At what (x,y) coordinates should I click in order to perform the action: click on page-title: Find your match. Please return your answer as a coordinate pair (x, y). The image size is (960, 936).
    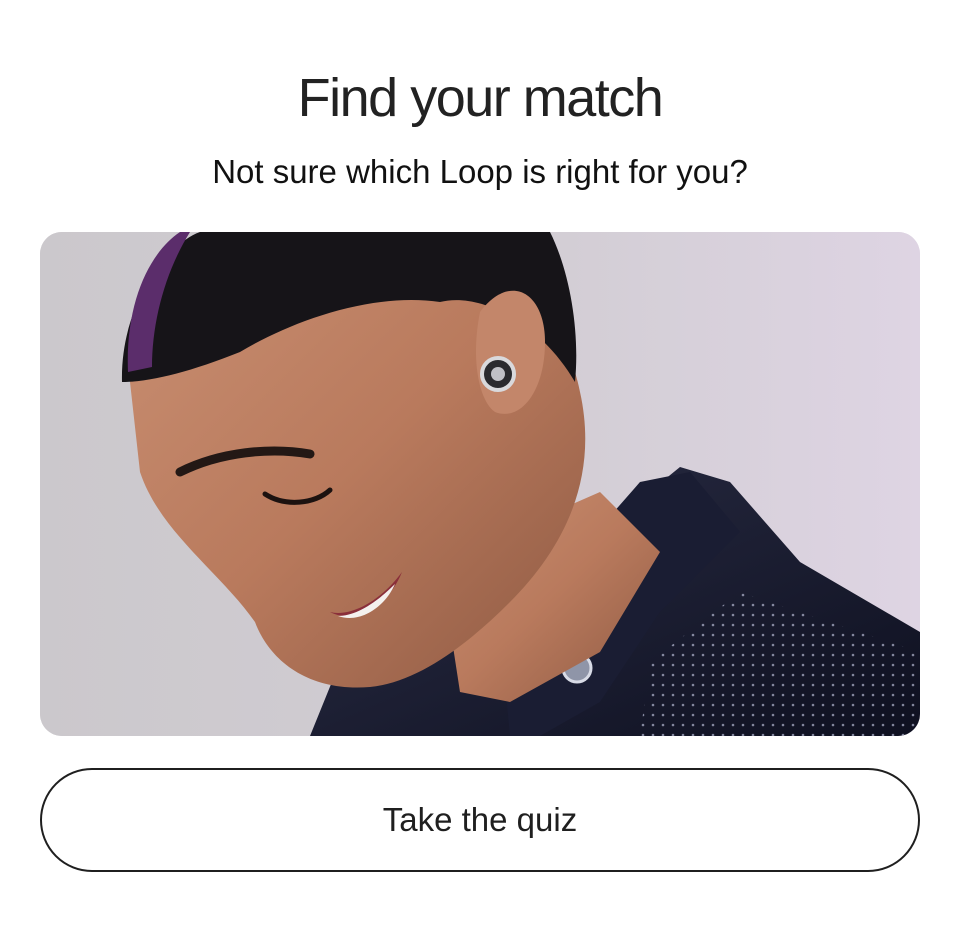
    Looking at the image, I should click on (480, 98).